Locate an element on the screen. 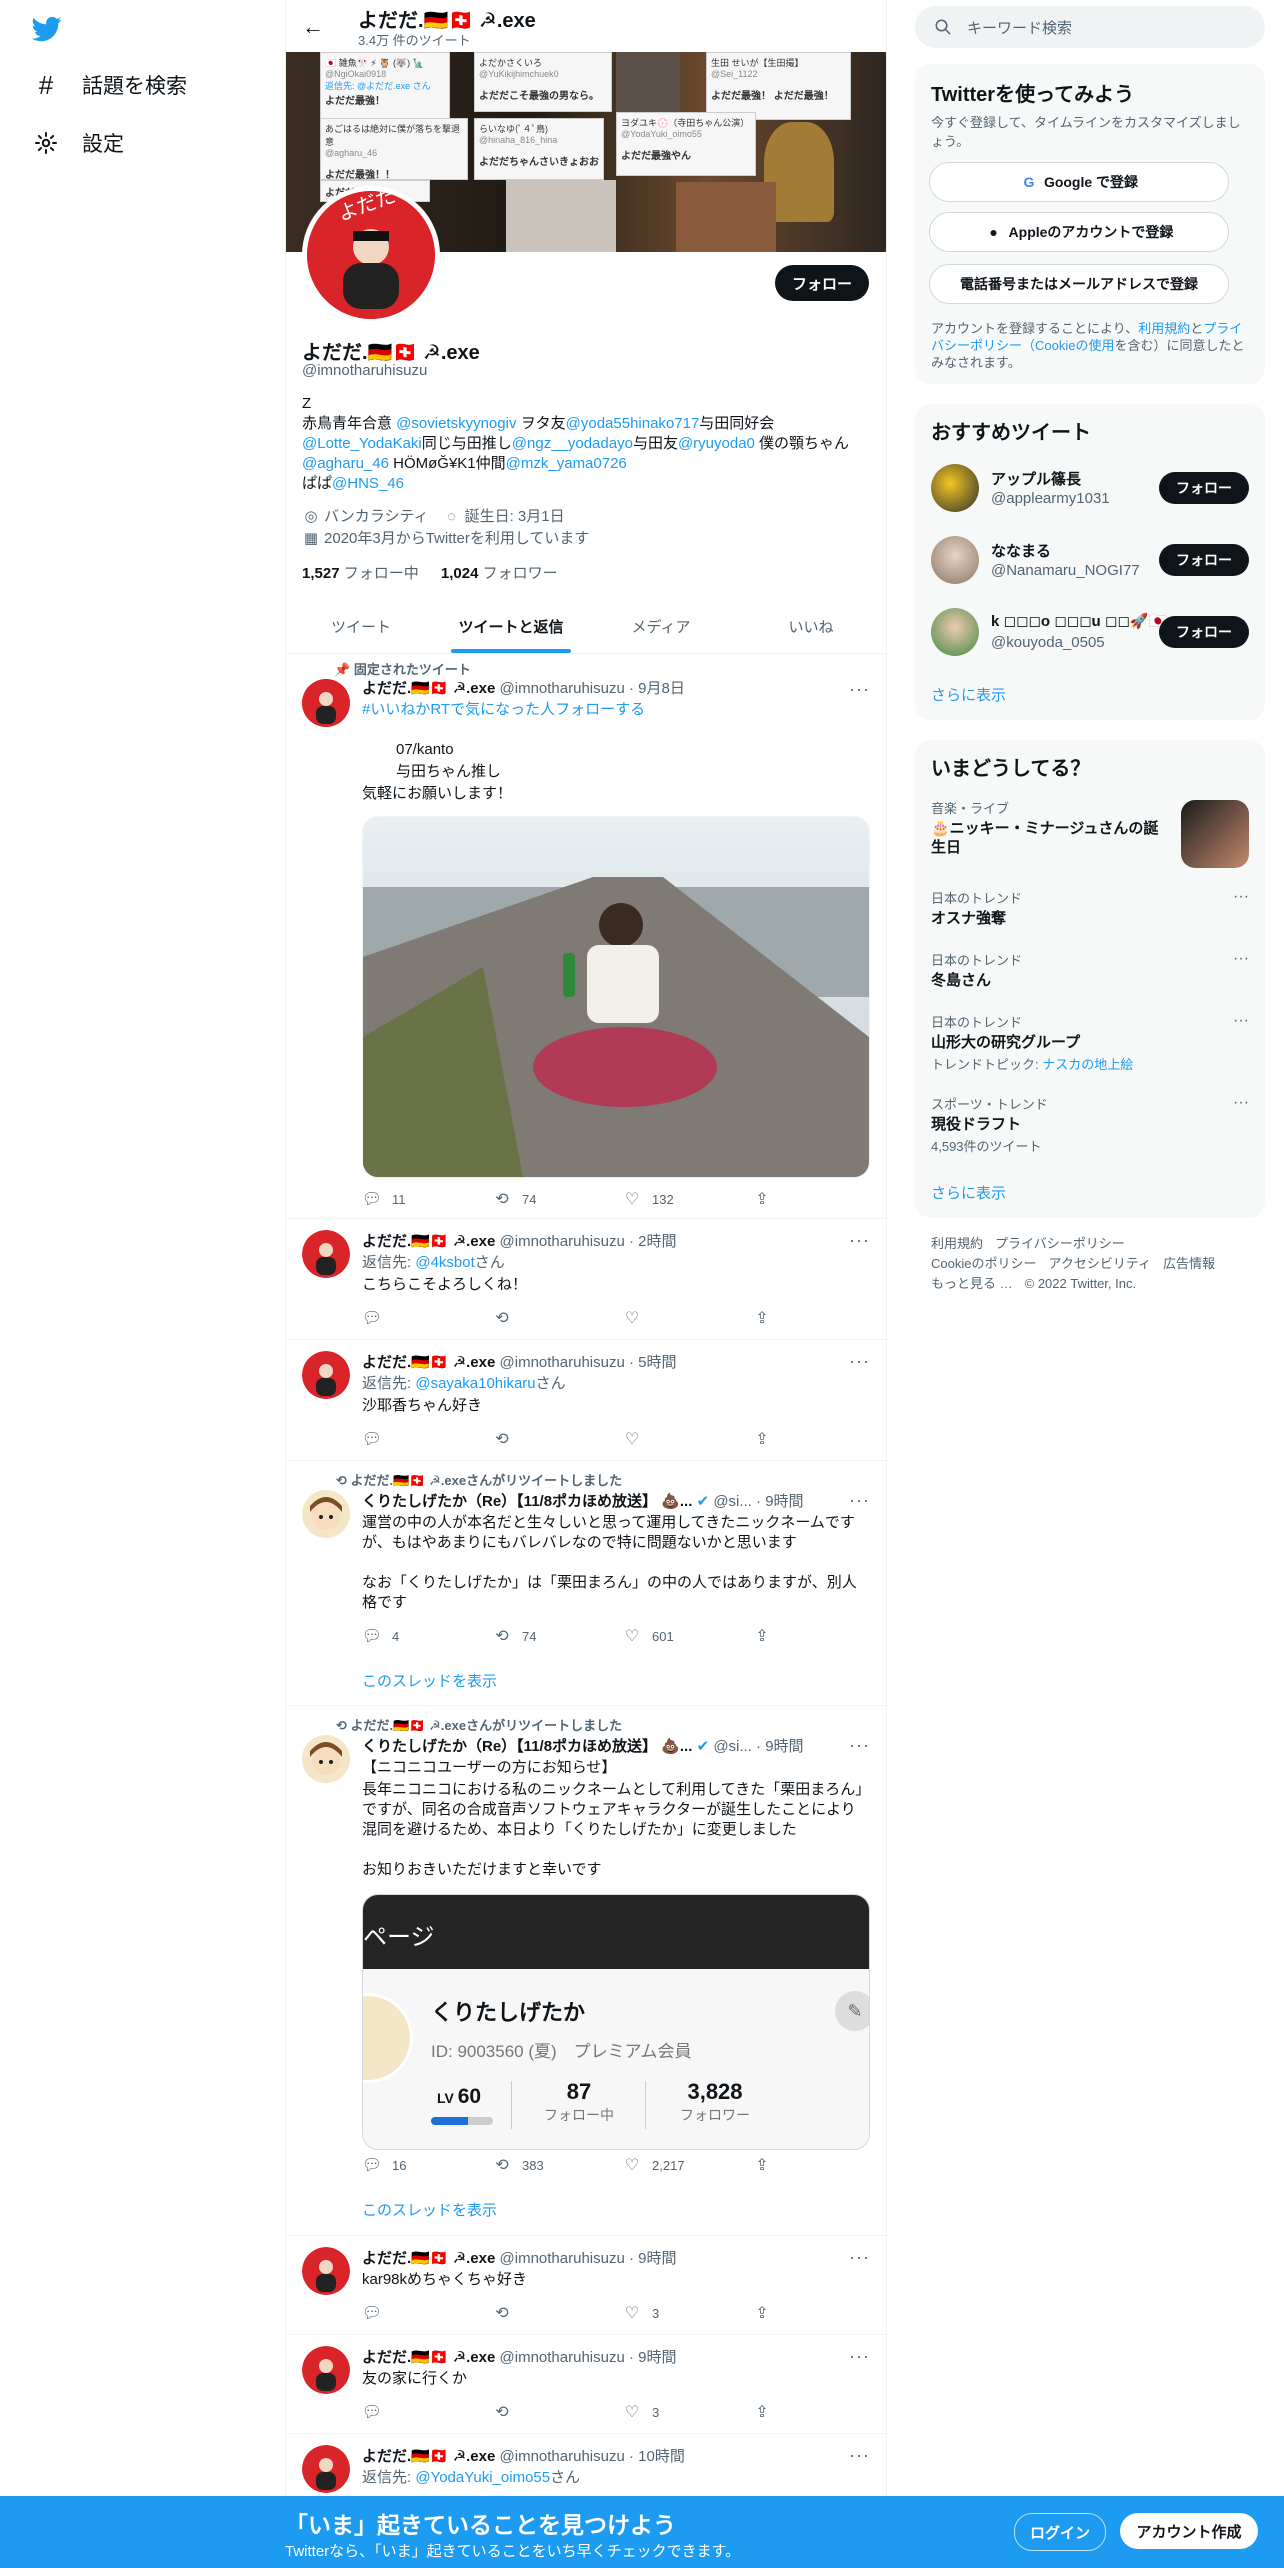  like-button: ♡ 2,217 is located at coordinates (687, 2165).